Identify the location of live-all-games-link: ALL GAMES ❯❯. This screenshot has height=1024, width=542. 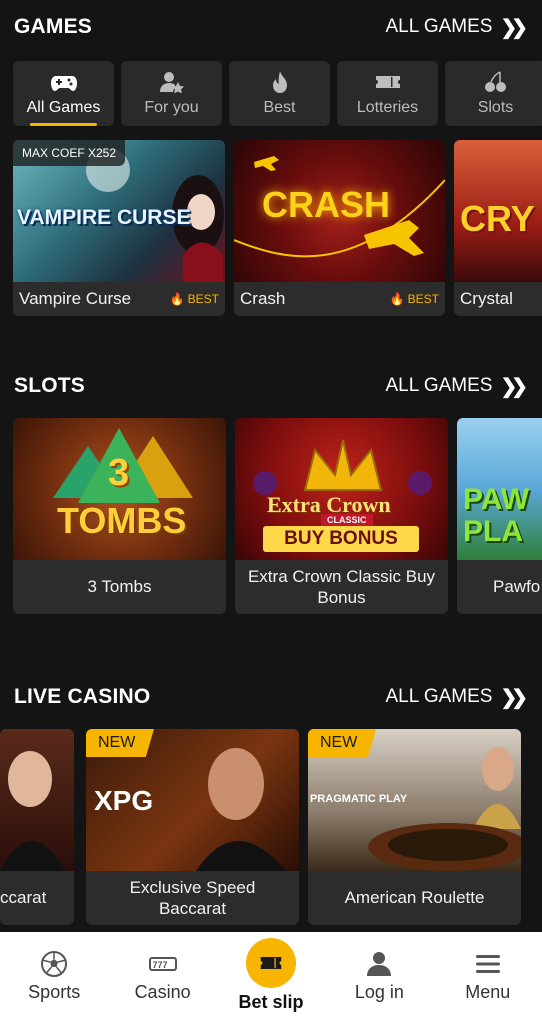
(456, 697).